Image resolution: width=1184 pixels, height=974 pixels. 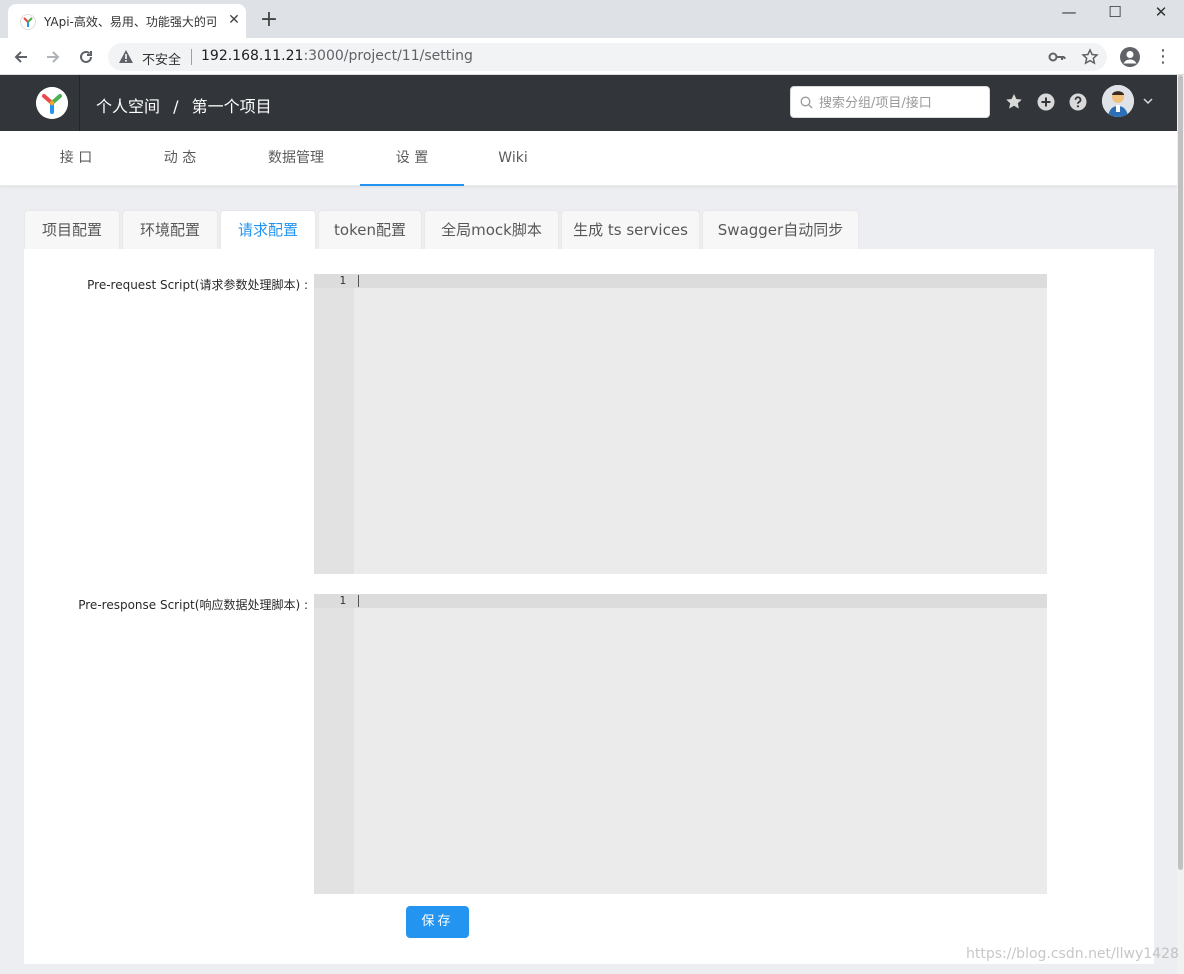 What do you see at coordinates (126, 56) in the screenshot?
I see `warning-icon` at bounding box center [126, 56].